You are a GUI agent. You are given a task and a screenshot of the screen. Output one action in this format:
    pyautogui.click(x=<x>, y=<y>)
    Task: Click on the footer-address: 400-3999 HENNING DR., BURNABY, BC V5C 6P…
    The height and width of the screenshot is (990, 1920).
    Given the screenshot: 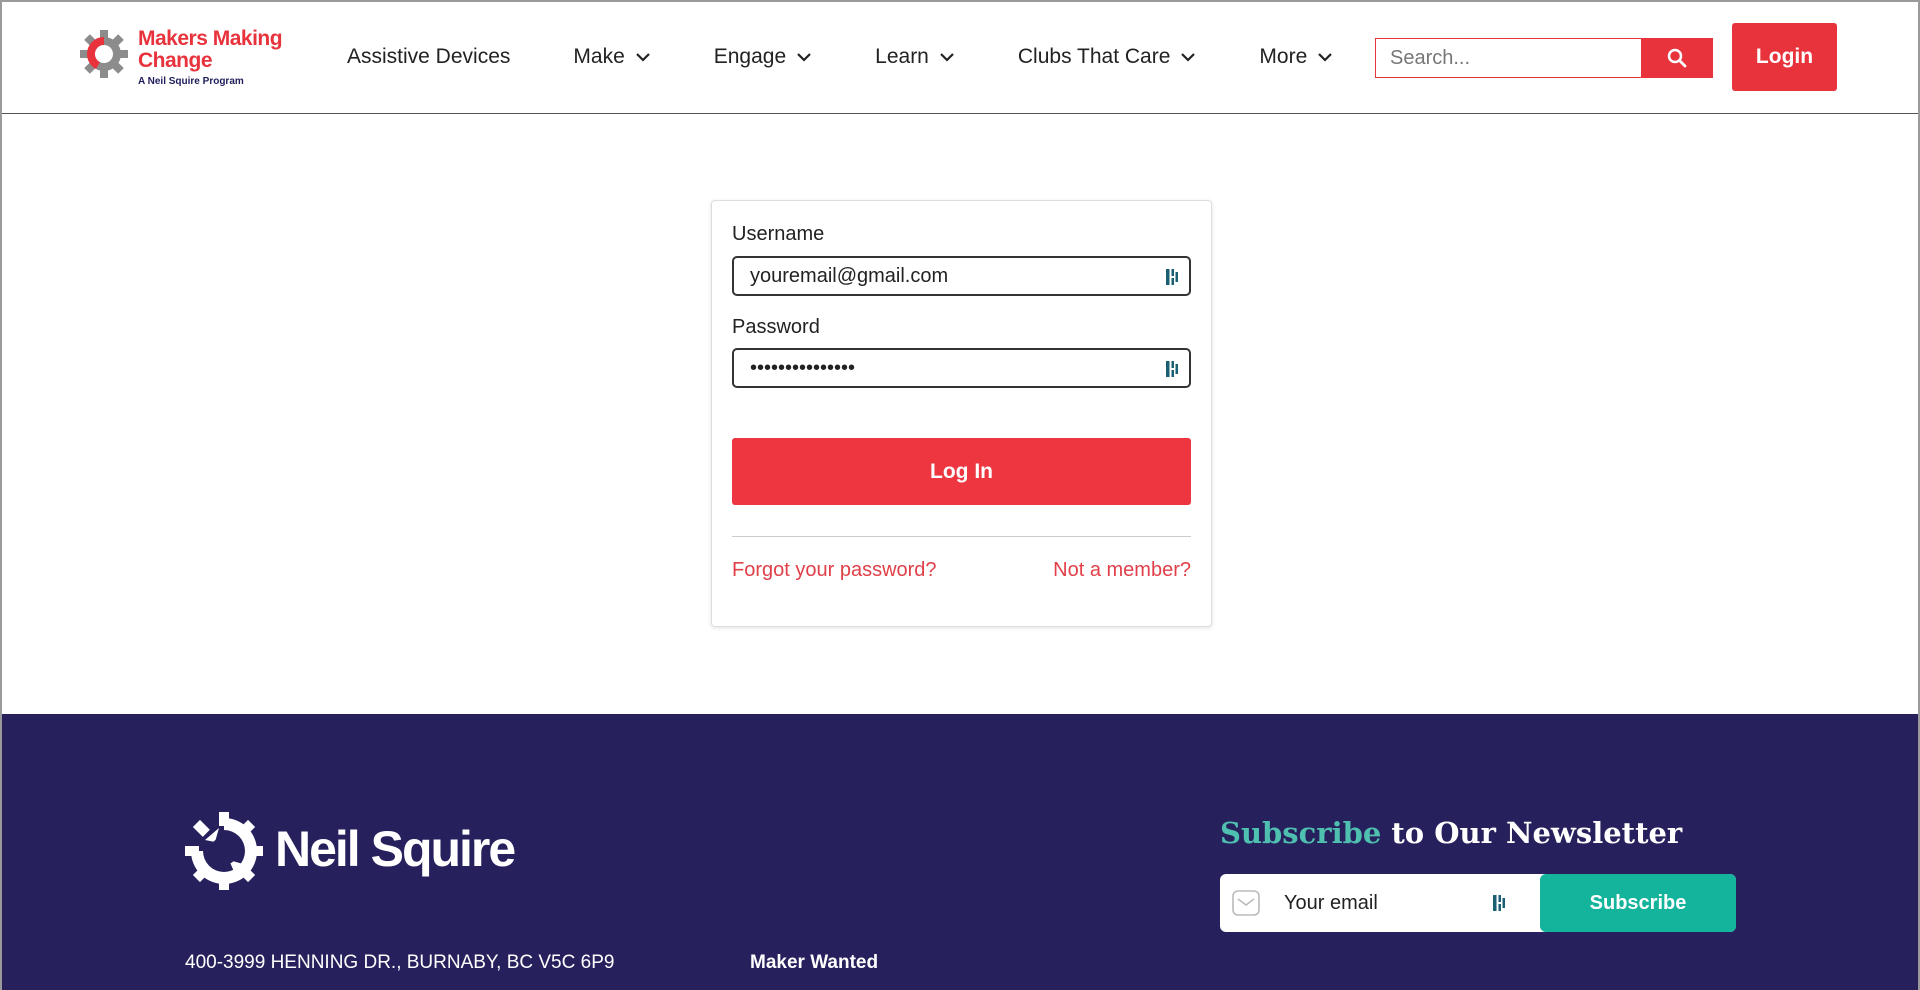 What is the action you would take?
    pyautogui.click(x=400, y=962)
    